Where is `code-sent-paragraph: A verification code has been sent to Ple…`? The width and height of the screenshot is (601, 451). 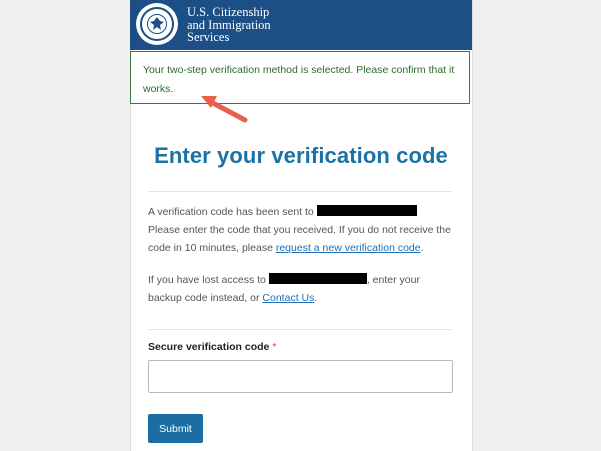
code-sent-paragraph: A verification code has been sent to Ple… is located at coordinates (299, 229).